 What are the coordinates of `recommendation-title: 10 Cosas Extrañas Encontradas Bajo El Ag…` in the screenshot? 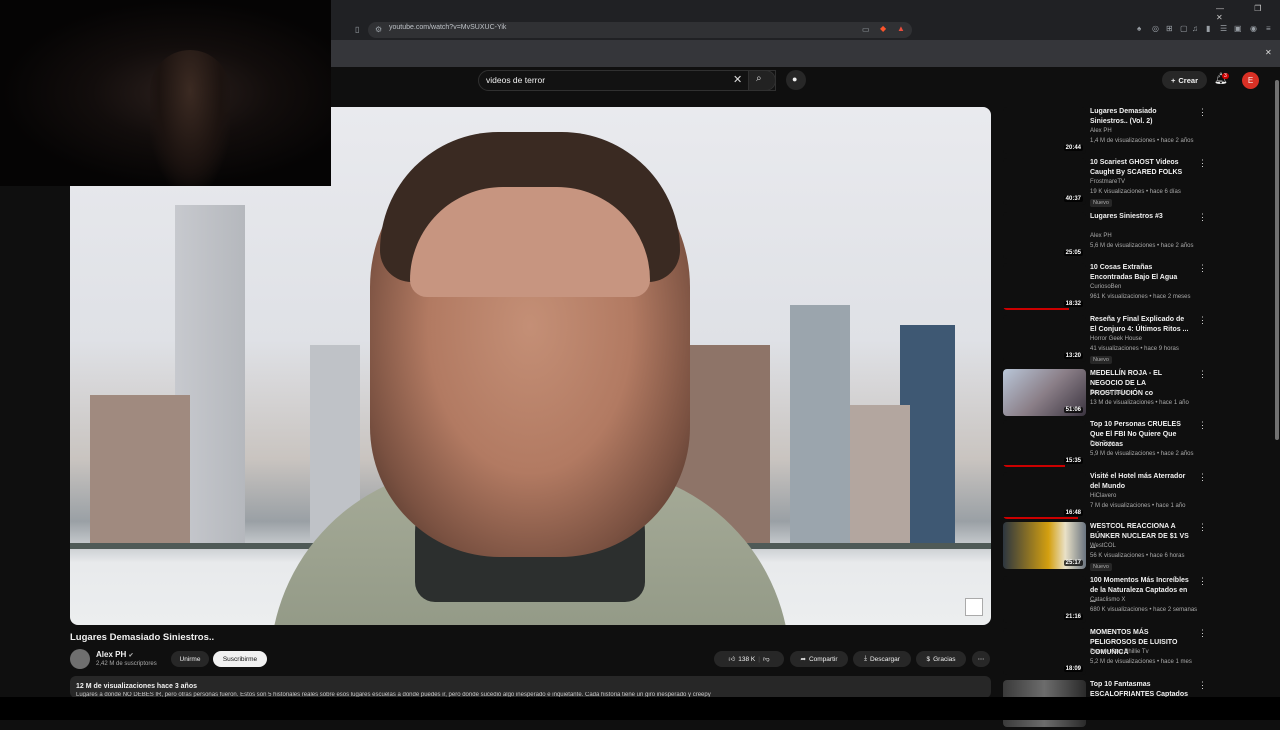 It's located at (1140, 273).